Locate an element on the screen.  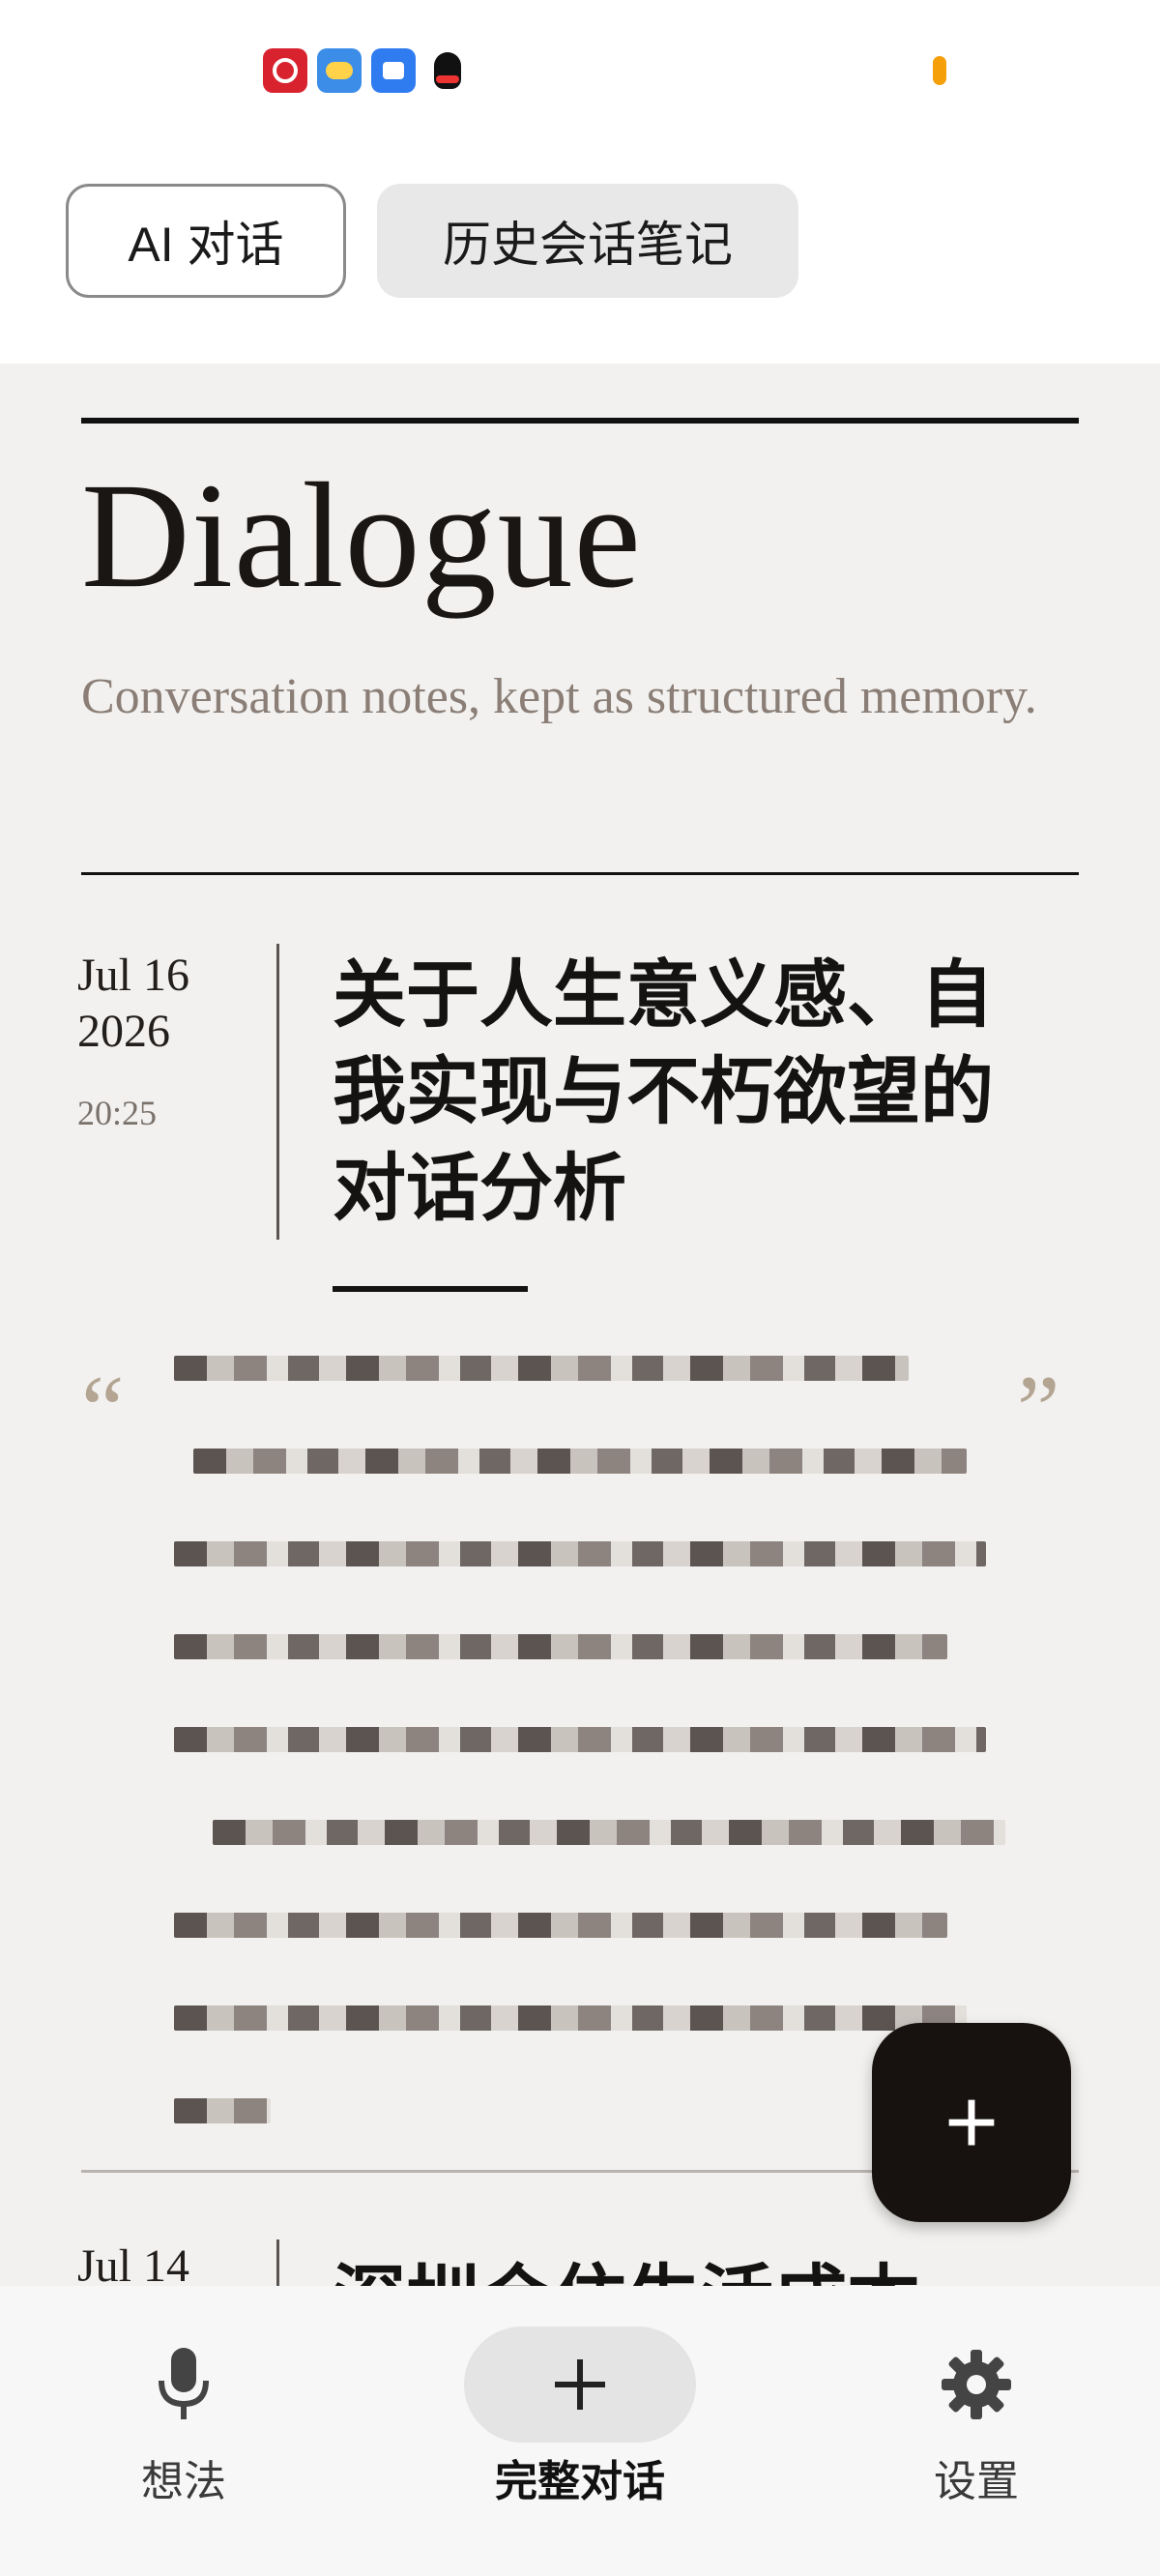
entry-title: 关于人生意义感、自我实现与不朽欲望的对话分析 is located at coordinates (691, 1093).